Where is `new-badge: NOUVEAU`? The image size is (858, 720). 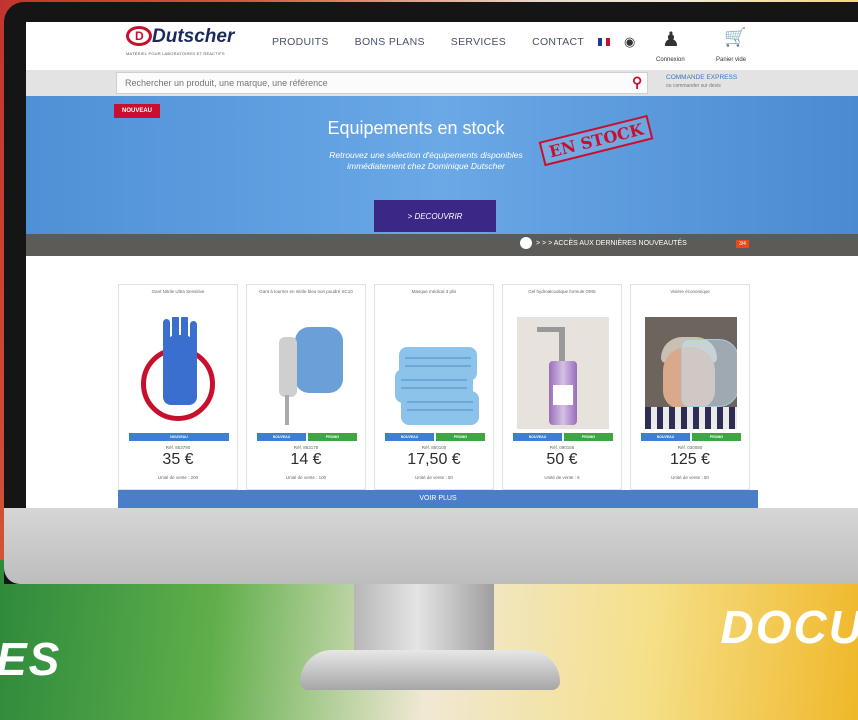
new-badge: NOUVEAU is located at coordinates (137, 111).